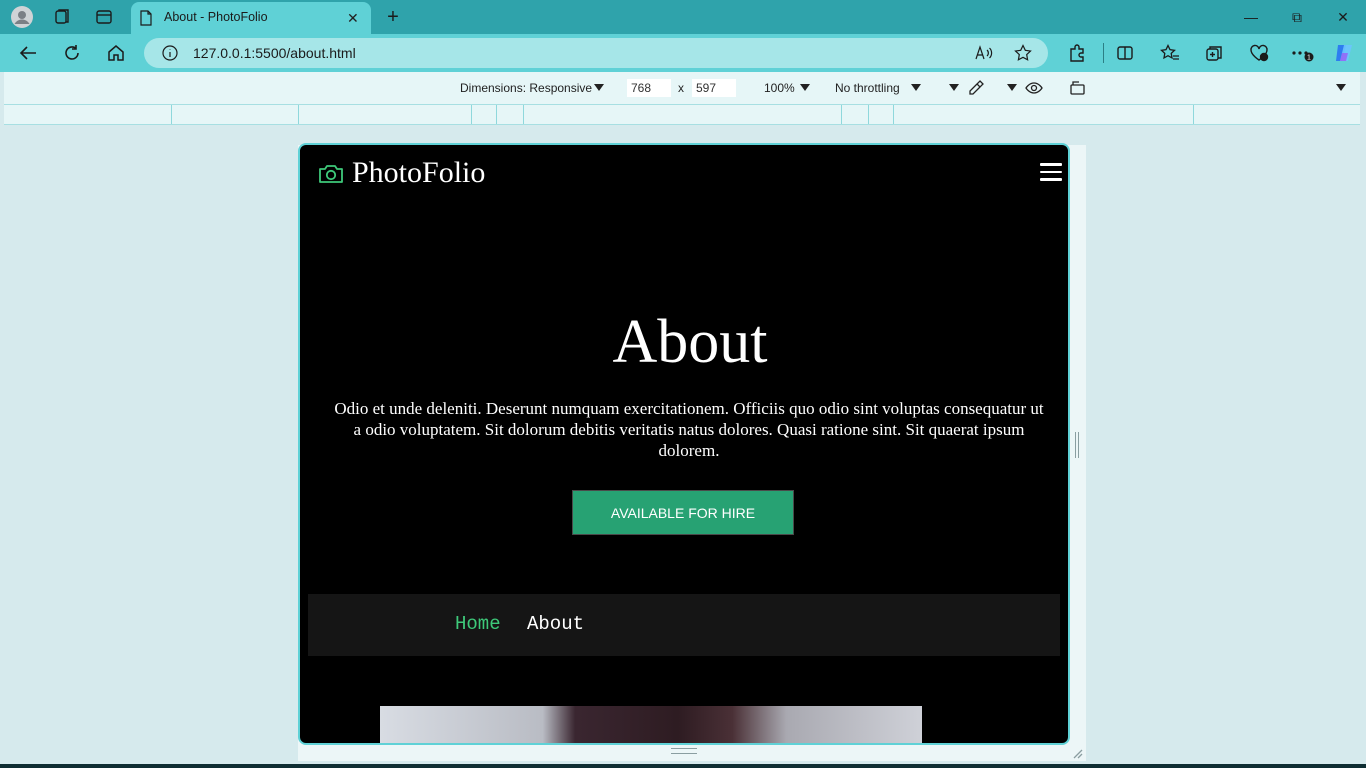 The image size is (1366, 768). I want to click on site-brand: PhotoFolio, so click(418, 173).